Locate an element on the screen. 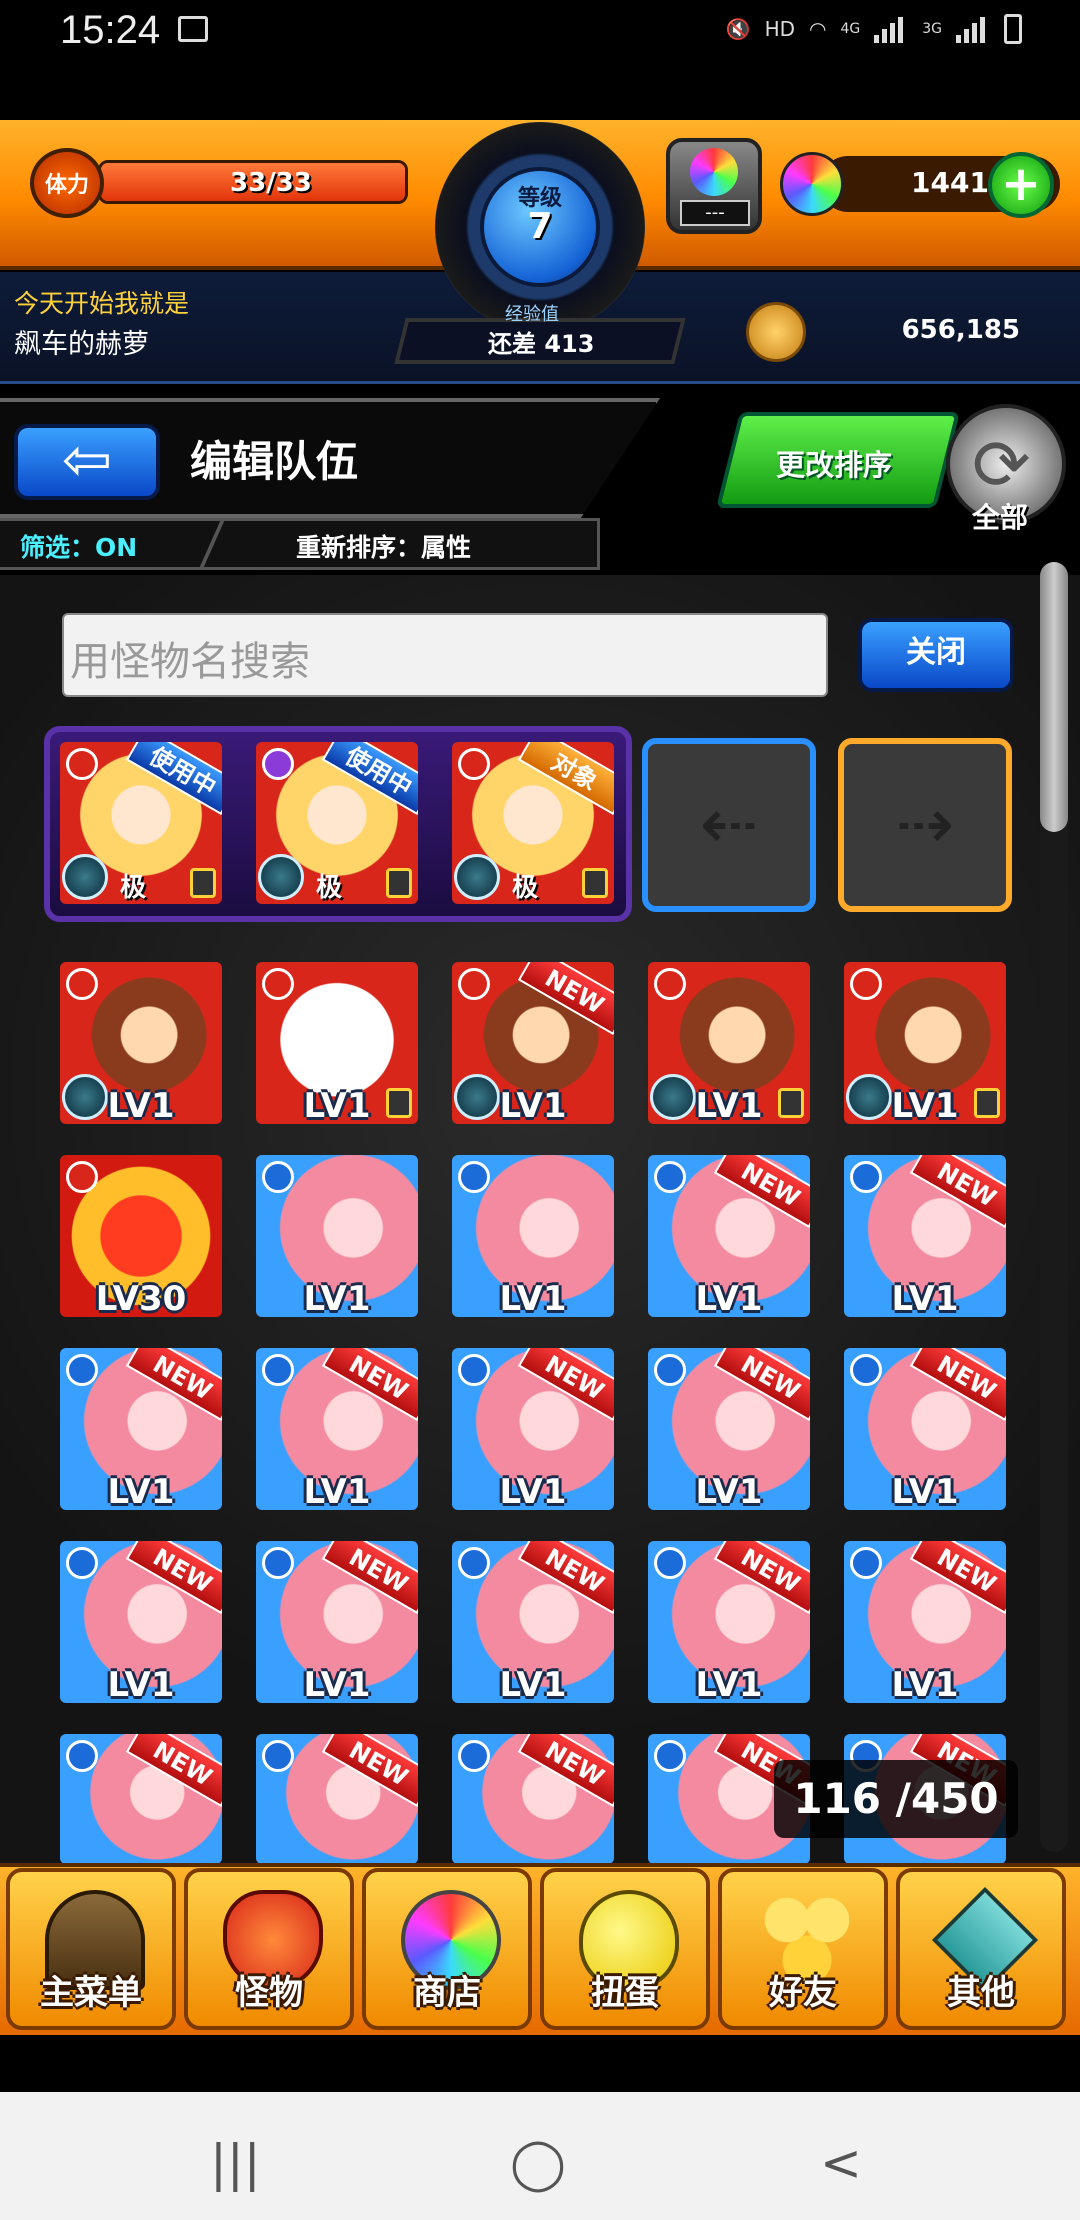  nav-label: 商店 is located at coordinates (447, 1993).